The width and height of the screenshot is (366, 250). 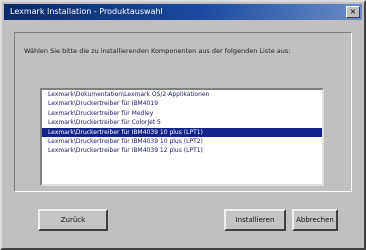 I want to click on install-button: Installieren, so click(x=255, y=220).